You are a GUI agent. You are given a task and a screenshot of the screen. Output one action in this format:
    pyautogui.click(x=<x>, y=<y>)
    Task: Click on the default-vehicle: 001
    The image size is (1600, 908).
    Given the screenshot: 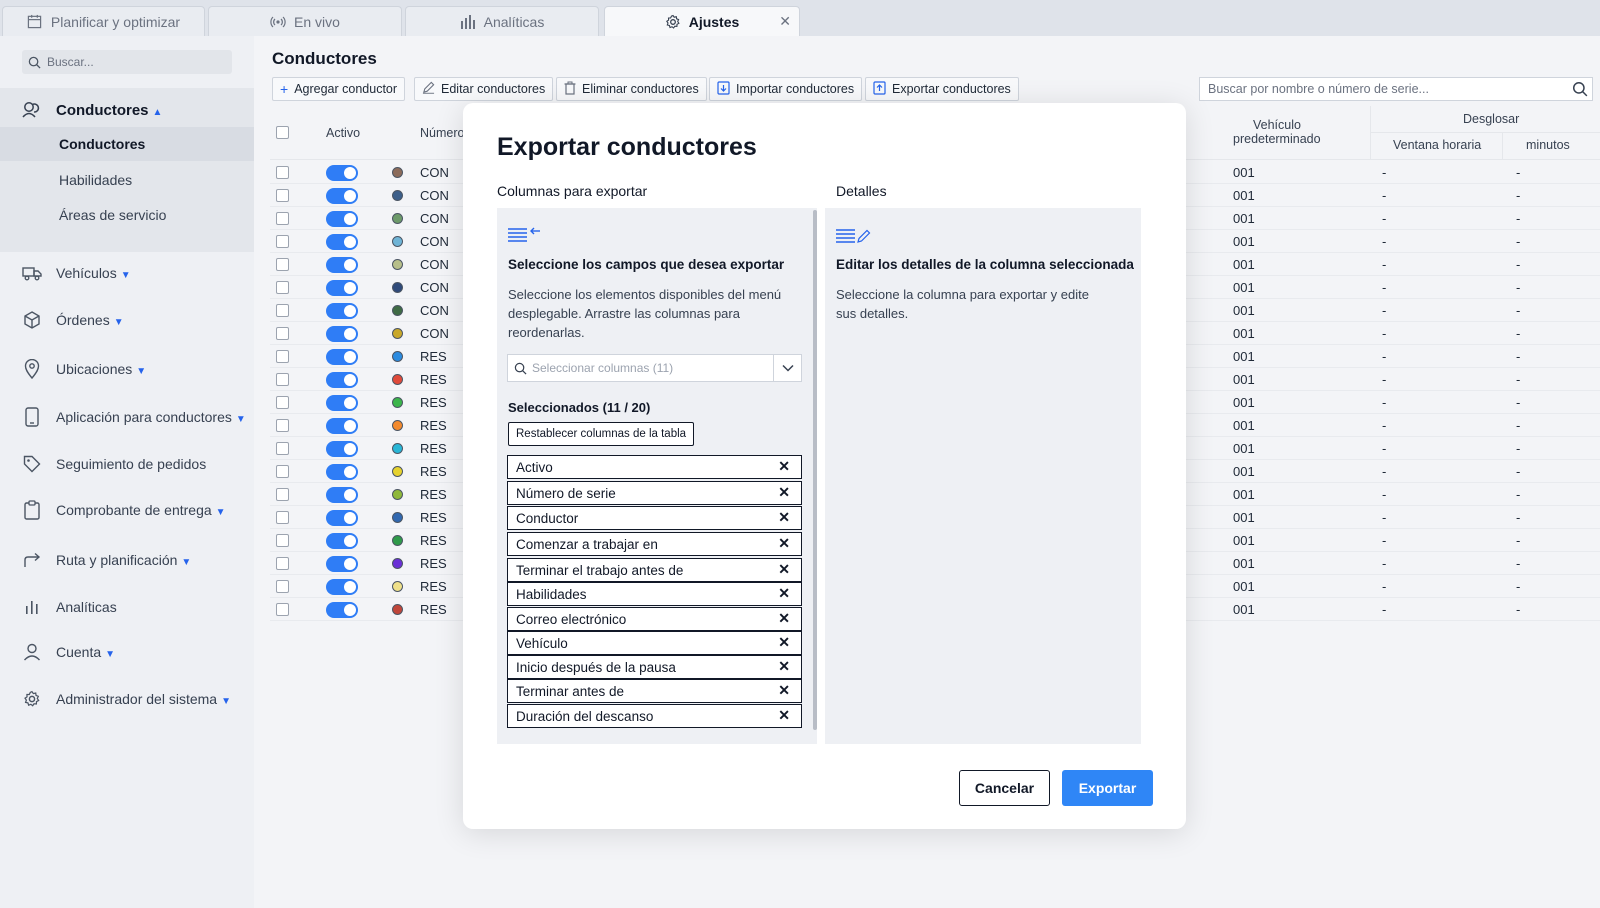 What is the action you would take?
    pyautogui.click(x=1244, y=563)
    